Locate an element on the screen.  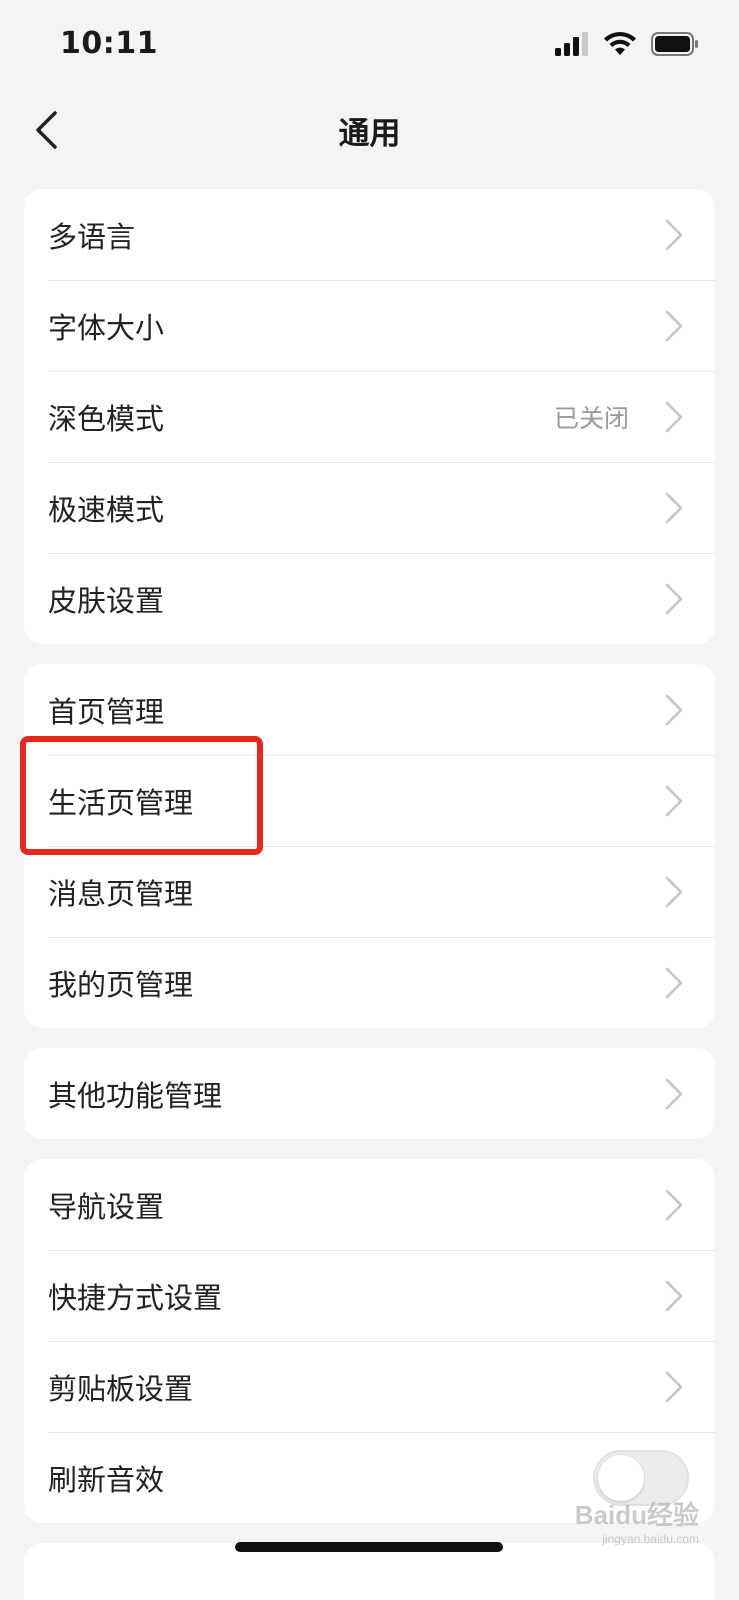
row-label: 字体大小 is located at coordinates (106, 327).